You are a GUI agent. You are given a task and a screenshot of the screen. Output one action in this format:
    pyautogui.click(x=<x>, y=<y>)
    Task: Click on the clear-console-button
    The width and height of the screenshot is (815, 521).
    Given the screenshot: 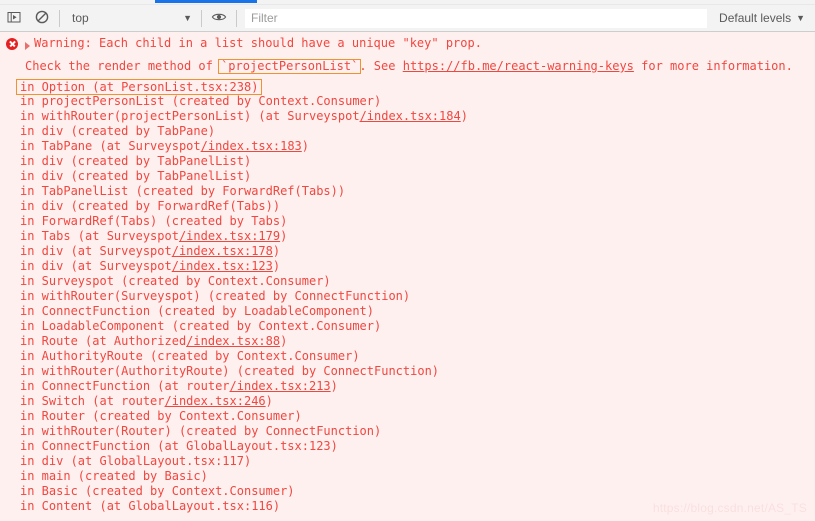 What is the action you would take?
    pyautogui.click(x=42, y=18)
    